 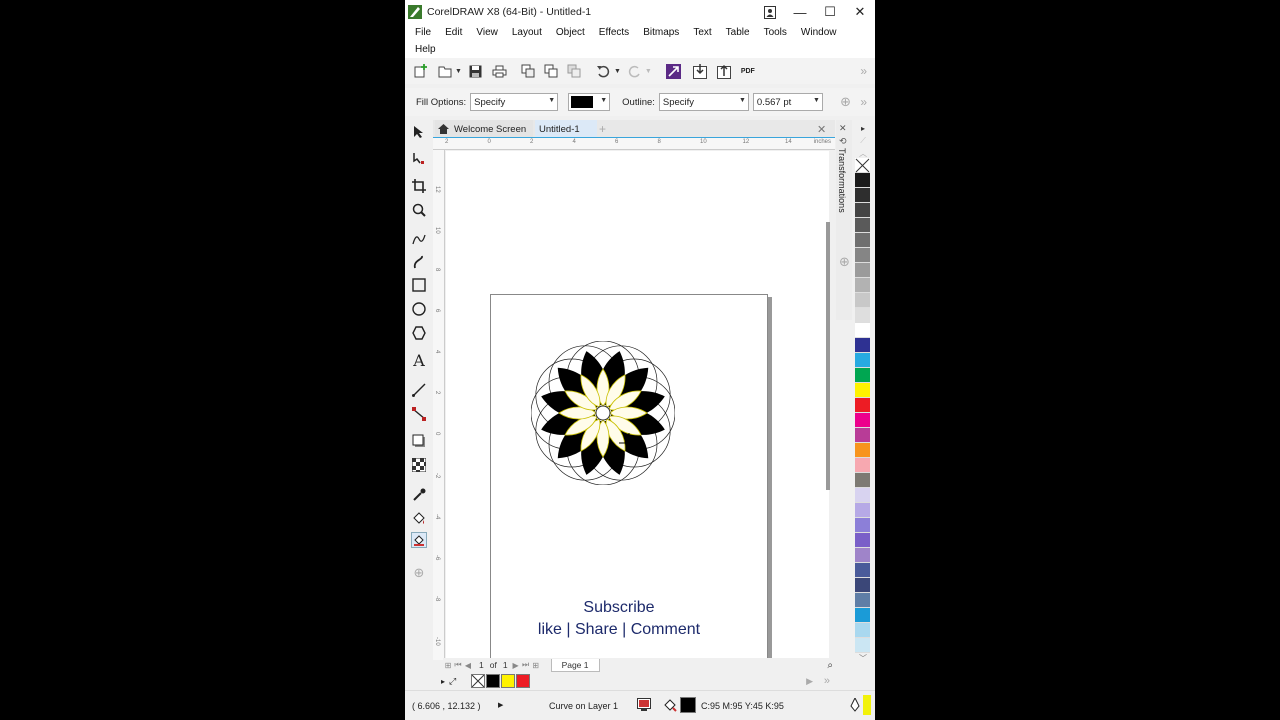 What do you see at coordinates (863, 102) in the screenshot?
I see `propbar-overflow-icon: »` at bounding box center [863, 102].